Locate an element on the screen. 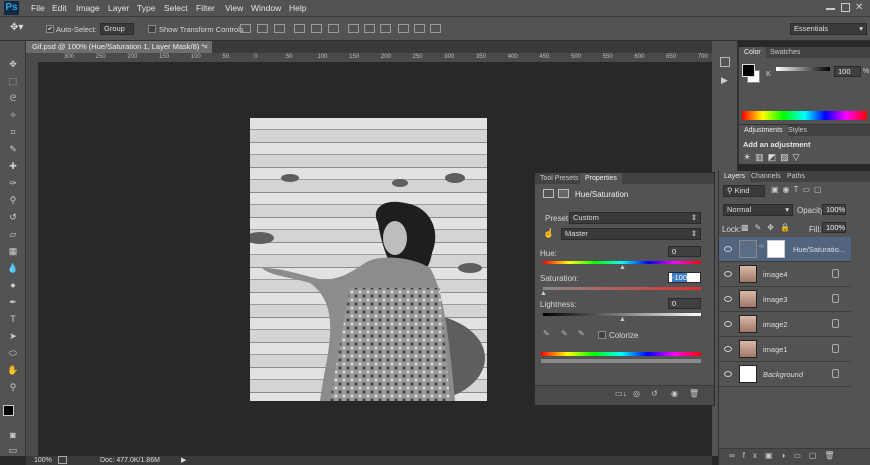 The image size is (870, 465). distribute-left-icon is located at coordinates (403, 28).